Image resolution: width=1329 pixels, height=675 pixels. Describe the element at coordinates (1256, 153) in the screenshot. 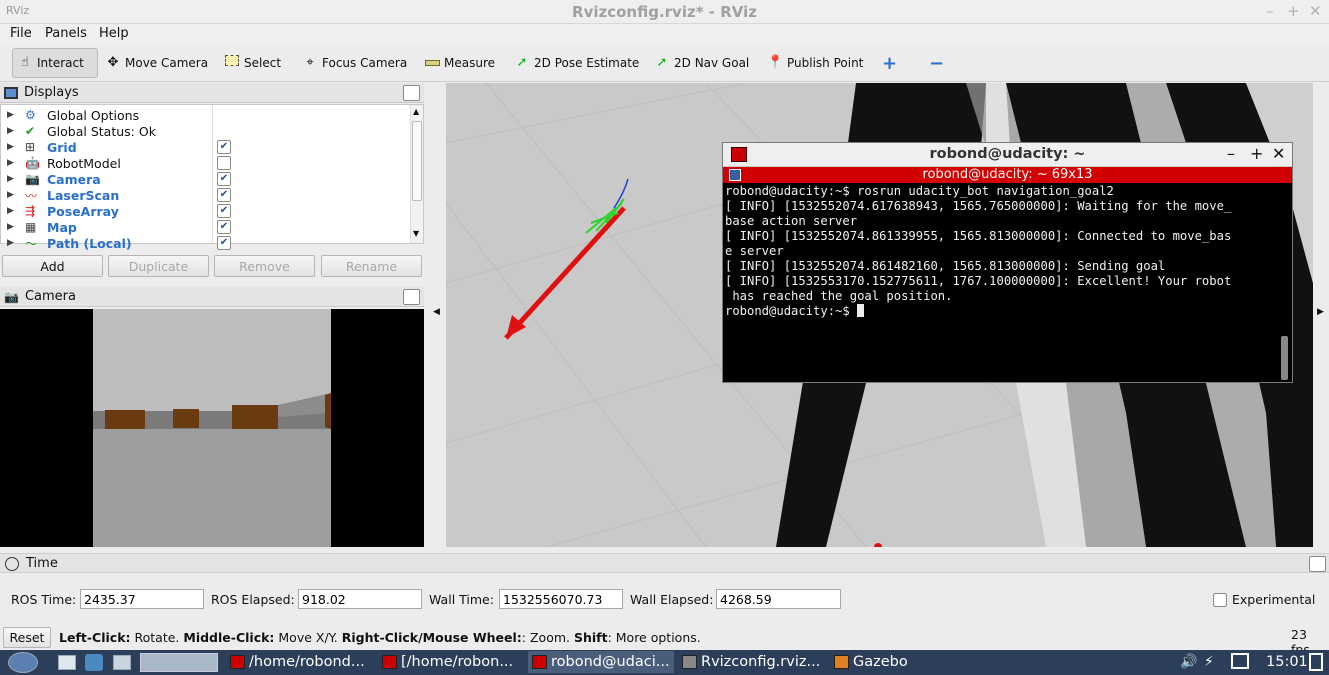

I see `terminal-maximize-icon: +` at that location.